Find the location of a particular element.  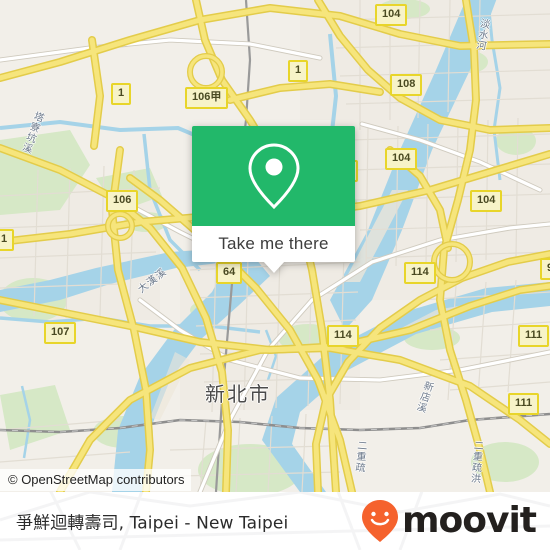

card-action-area: Take me there is located at coordinates (273, 249).